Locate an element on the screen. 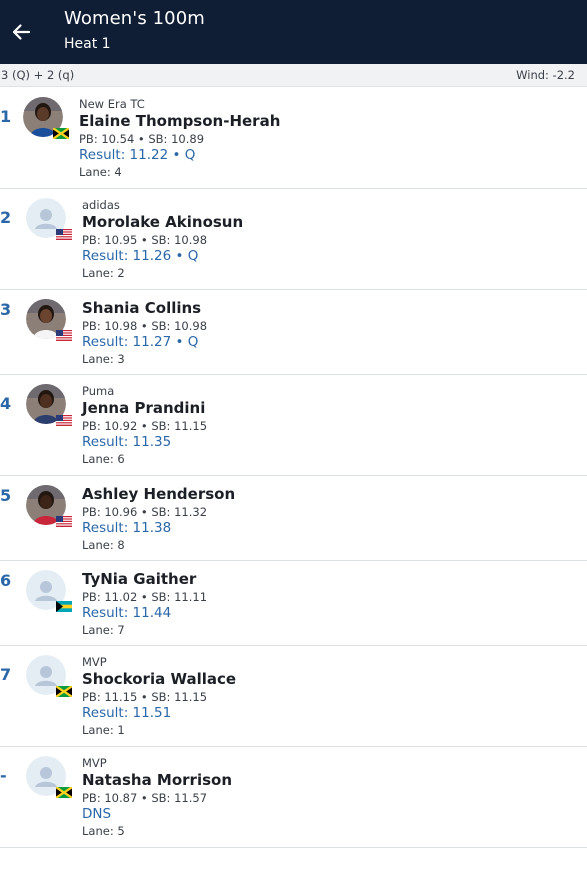 This screenshot has height=872, width=587. athlete-name: Jenna Prandini is located at coordinates (144, 408).